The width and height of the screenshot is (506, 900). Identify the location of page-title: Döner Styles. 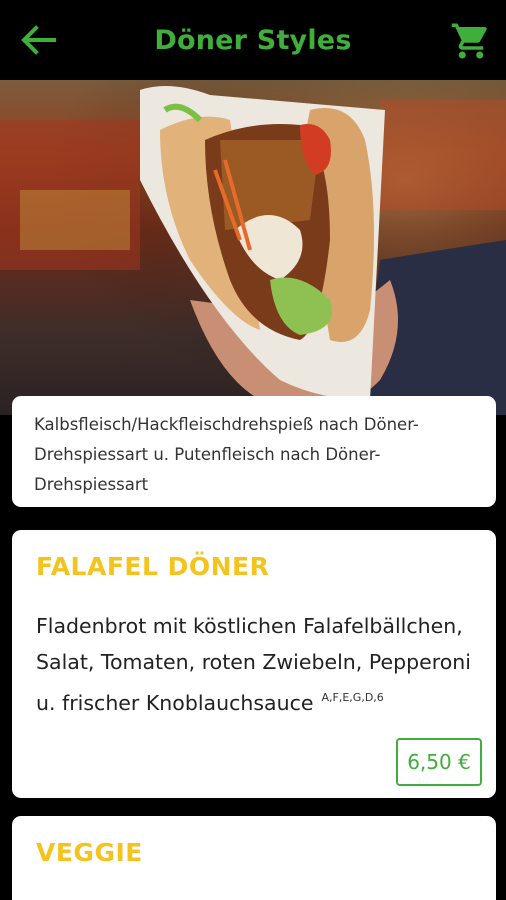
(253, 40).